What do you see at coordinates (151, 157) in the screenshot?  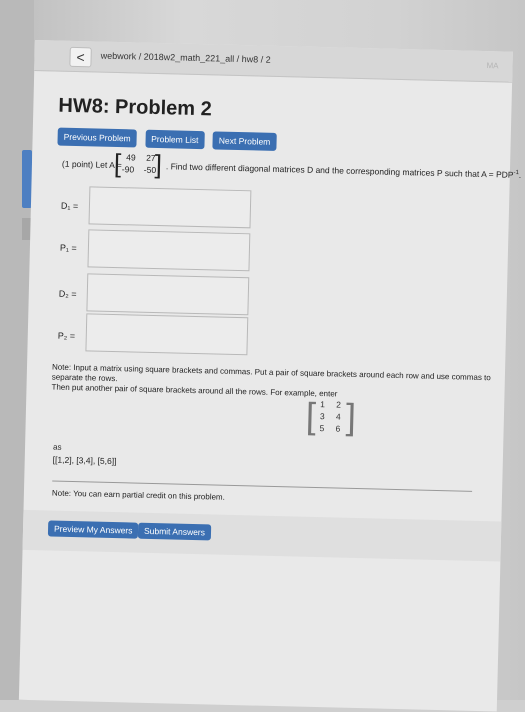 I see `matrix-cell: 27` at bounding box center [151, 157].